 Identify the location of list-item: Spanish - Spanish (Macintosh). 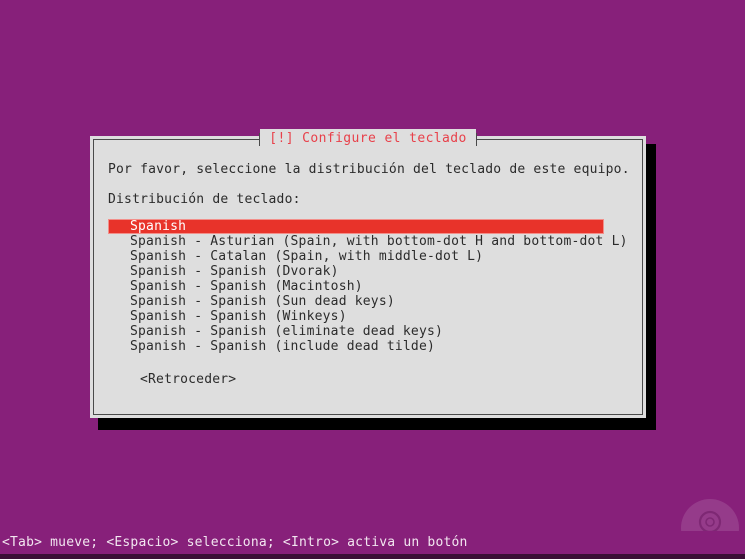
(368, 286).